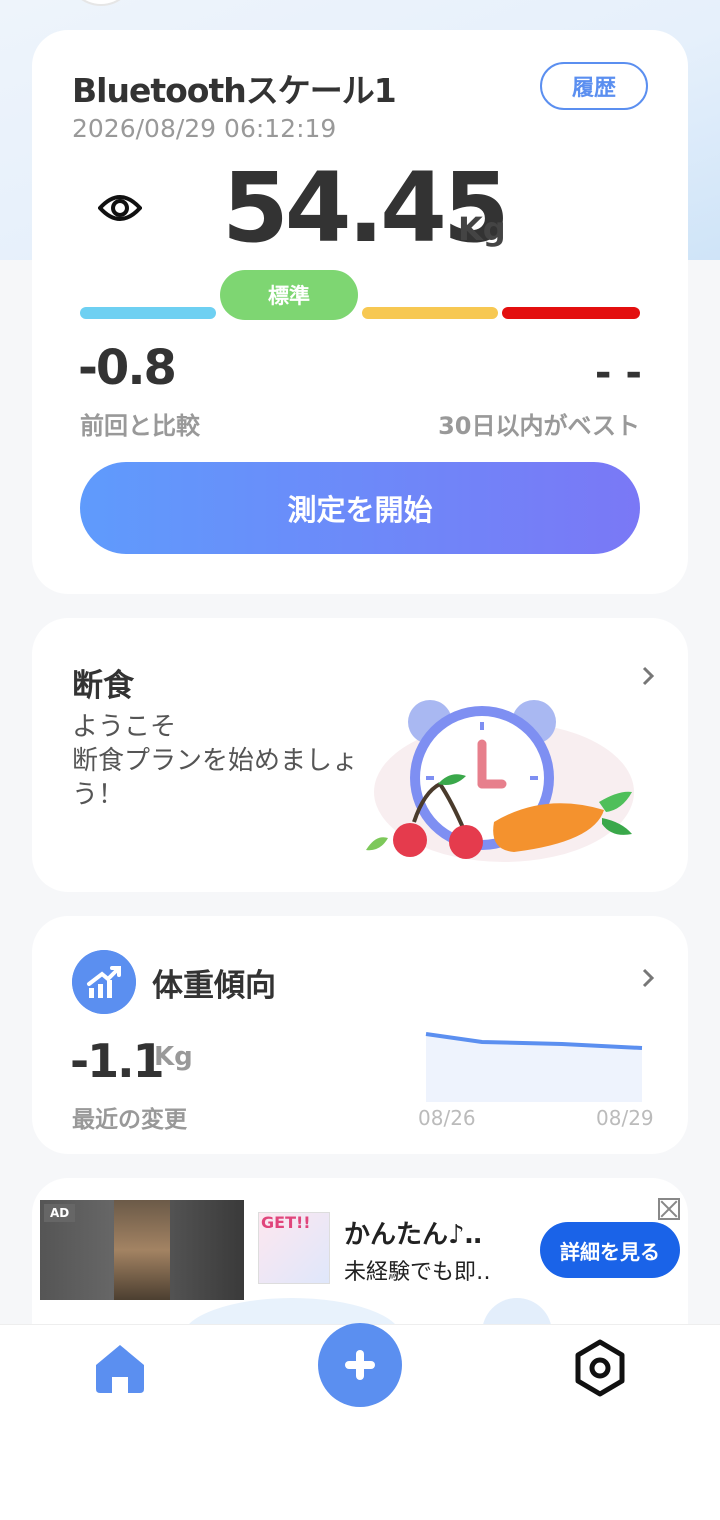 This screenshot has width=720, height=1520. I want to click on trend-unit: Kg, so click(173, 1057).